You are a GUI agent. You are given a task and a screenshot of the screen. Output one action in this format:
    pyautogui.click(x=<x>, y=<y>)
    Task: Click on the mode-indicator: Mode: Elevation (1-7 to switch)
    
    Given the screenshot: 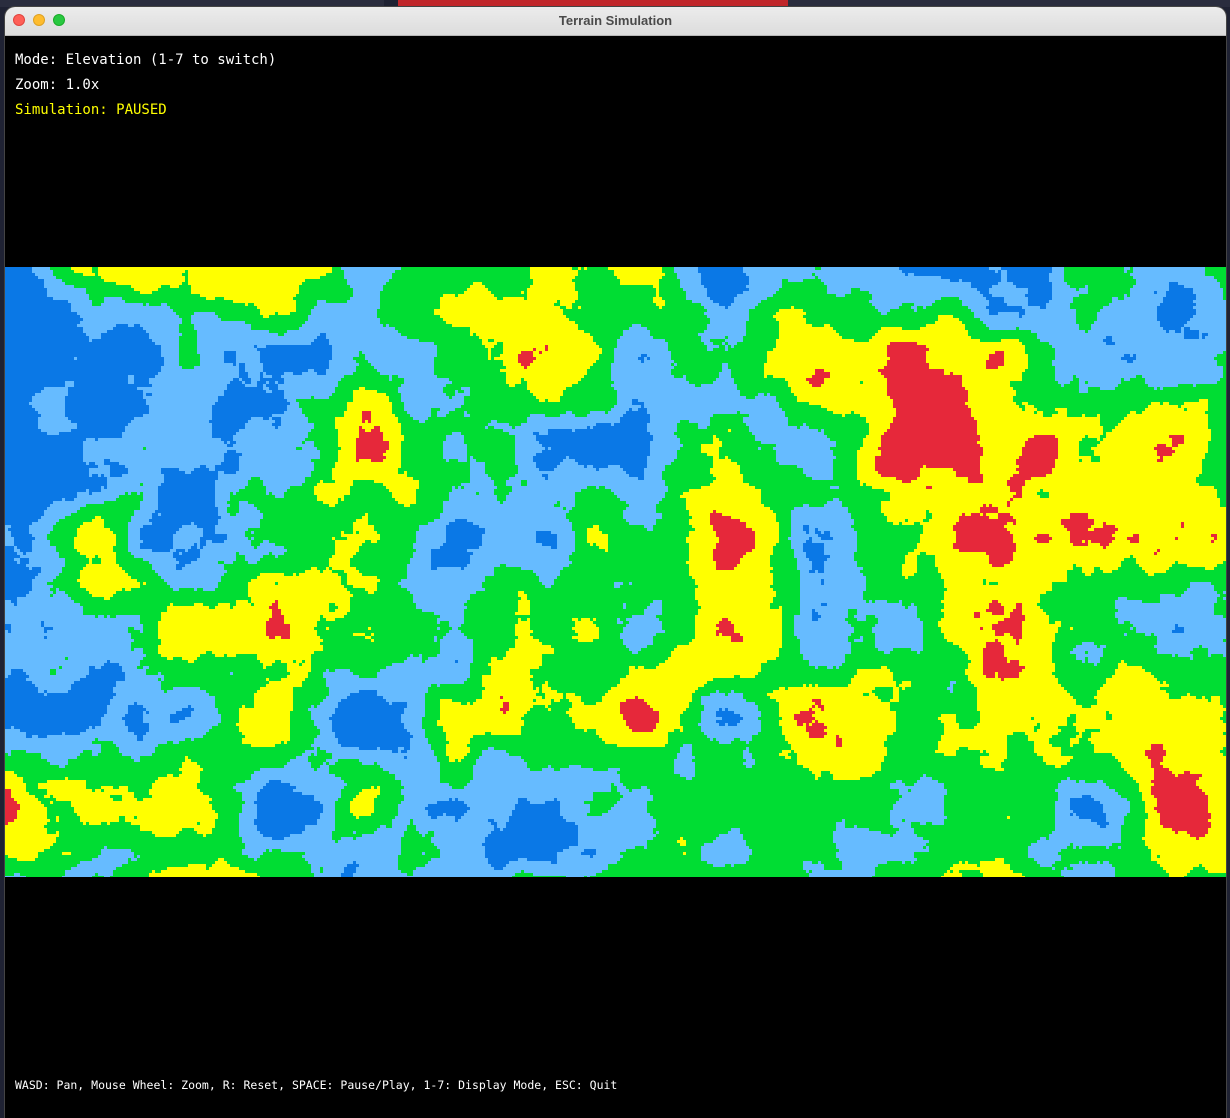 What is the action you would take?
    pyautogui.click(x=146, y=60)
    